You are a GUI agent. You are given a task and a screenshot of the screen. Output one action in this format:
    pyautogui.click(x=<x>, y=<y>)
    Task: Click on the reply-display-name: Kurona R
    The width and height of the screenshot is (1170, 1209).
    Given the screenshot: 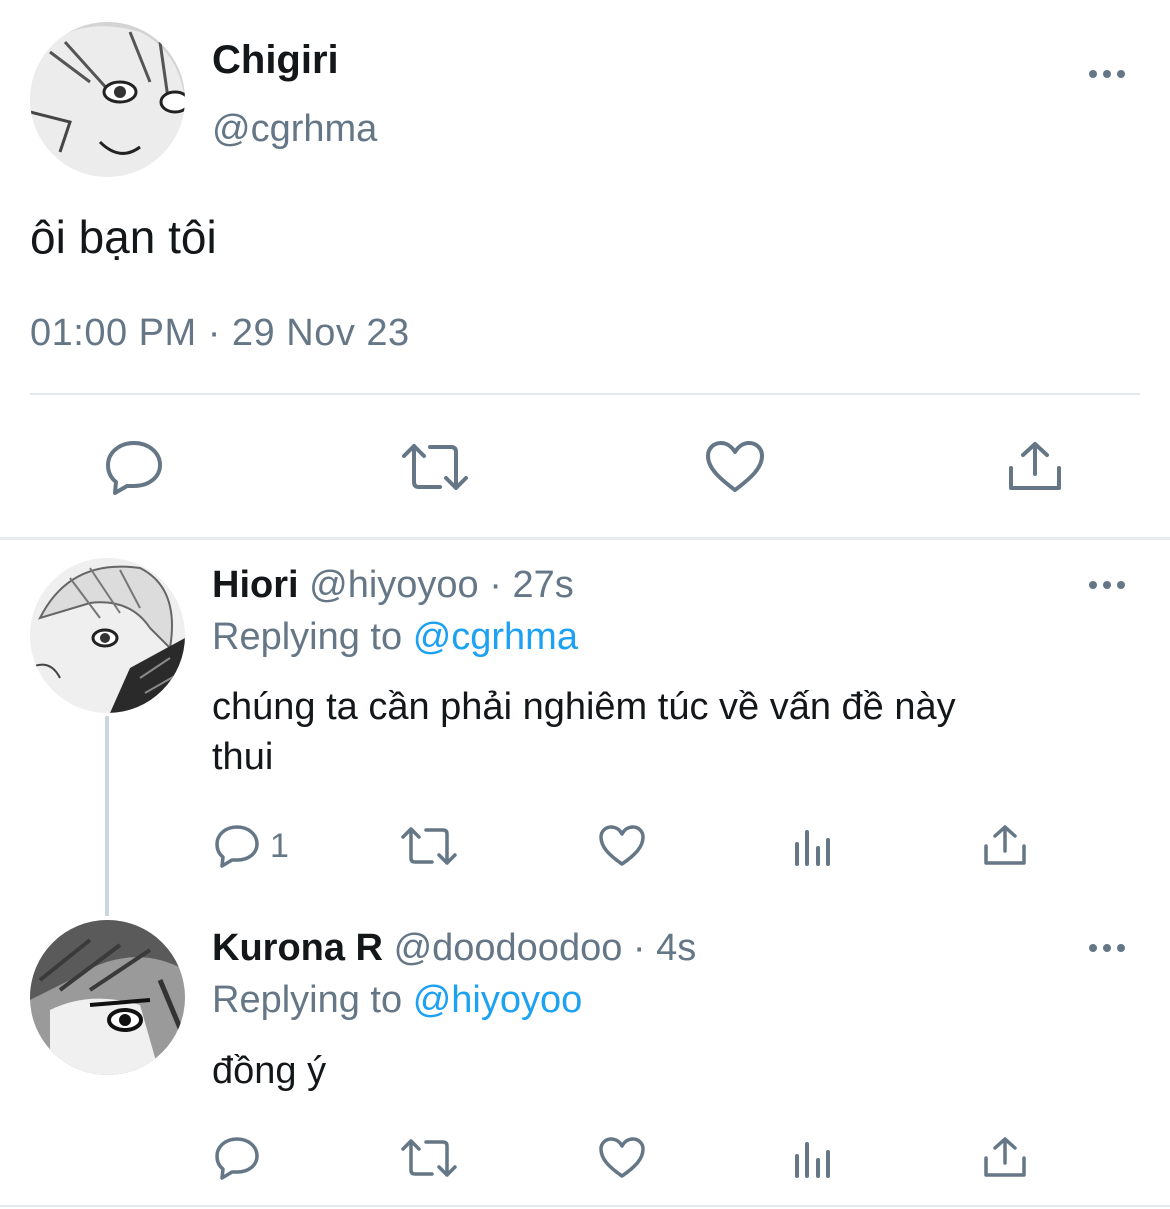 What is the action you would take?
    pyautogui.click(x=297, y=948)
    